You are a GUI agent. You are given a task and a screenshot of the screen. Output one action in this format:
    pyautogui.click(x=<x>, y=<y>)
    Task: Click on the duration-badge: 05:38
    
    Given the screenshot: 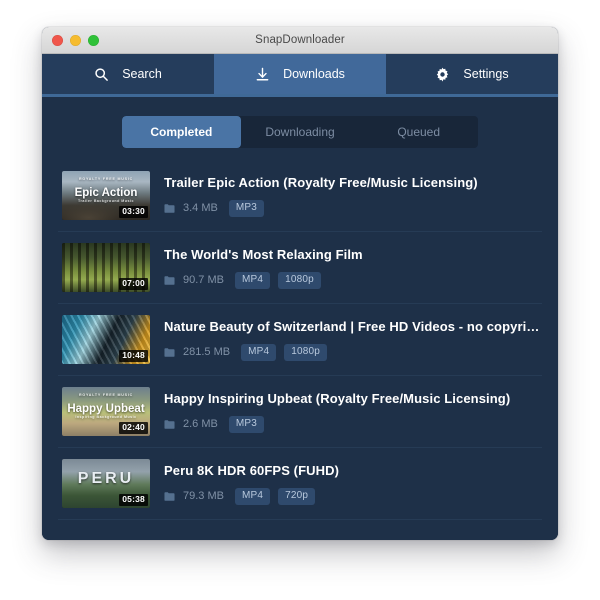 What is the action you would take?
    pyautogui.click(x=133, y=500)
    